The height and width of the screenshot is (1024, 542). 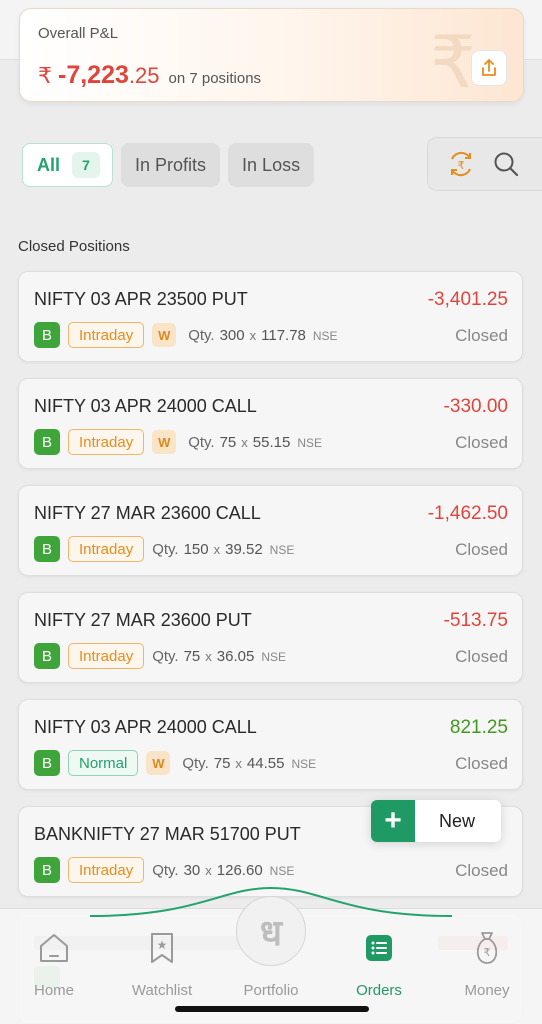 What do you see at coordinates (167, 834) in the screenshot?
I see `position-name: BANKNIFTY 27 MAR 51700 PUT` at bounding box center [167, 834].